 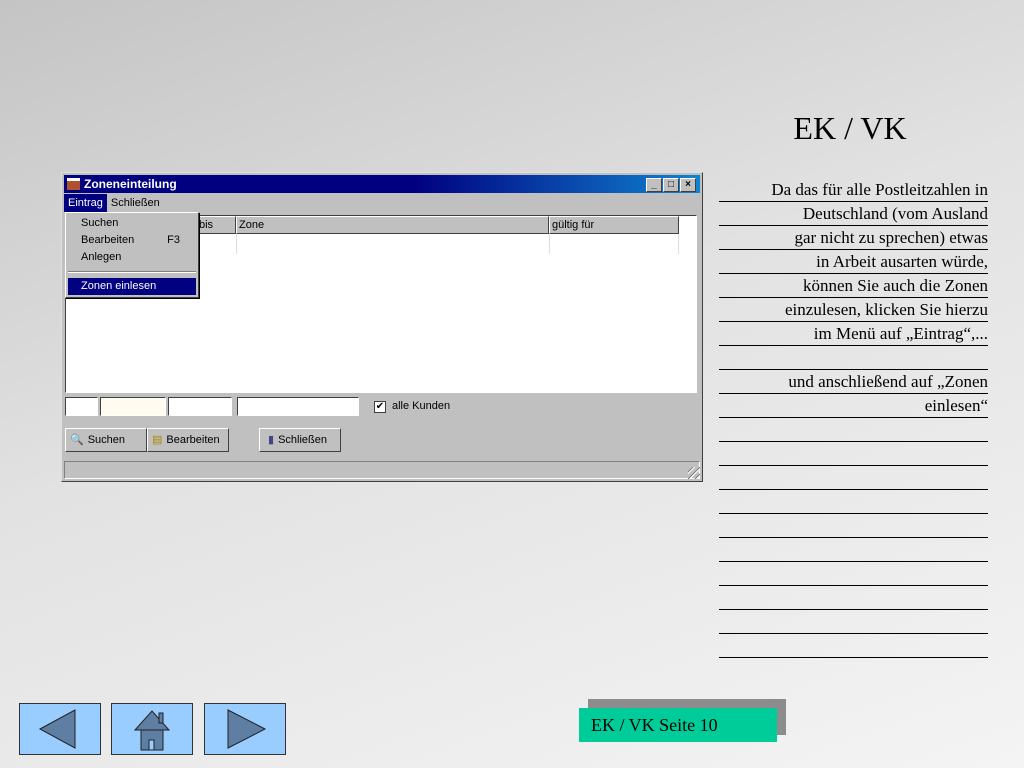 I want to click on arrow-right-icon, so click(x=247, y=729).